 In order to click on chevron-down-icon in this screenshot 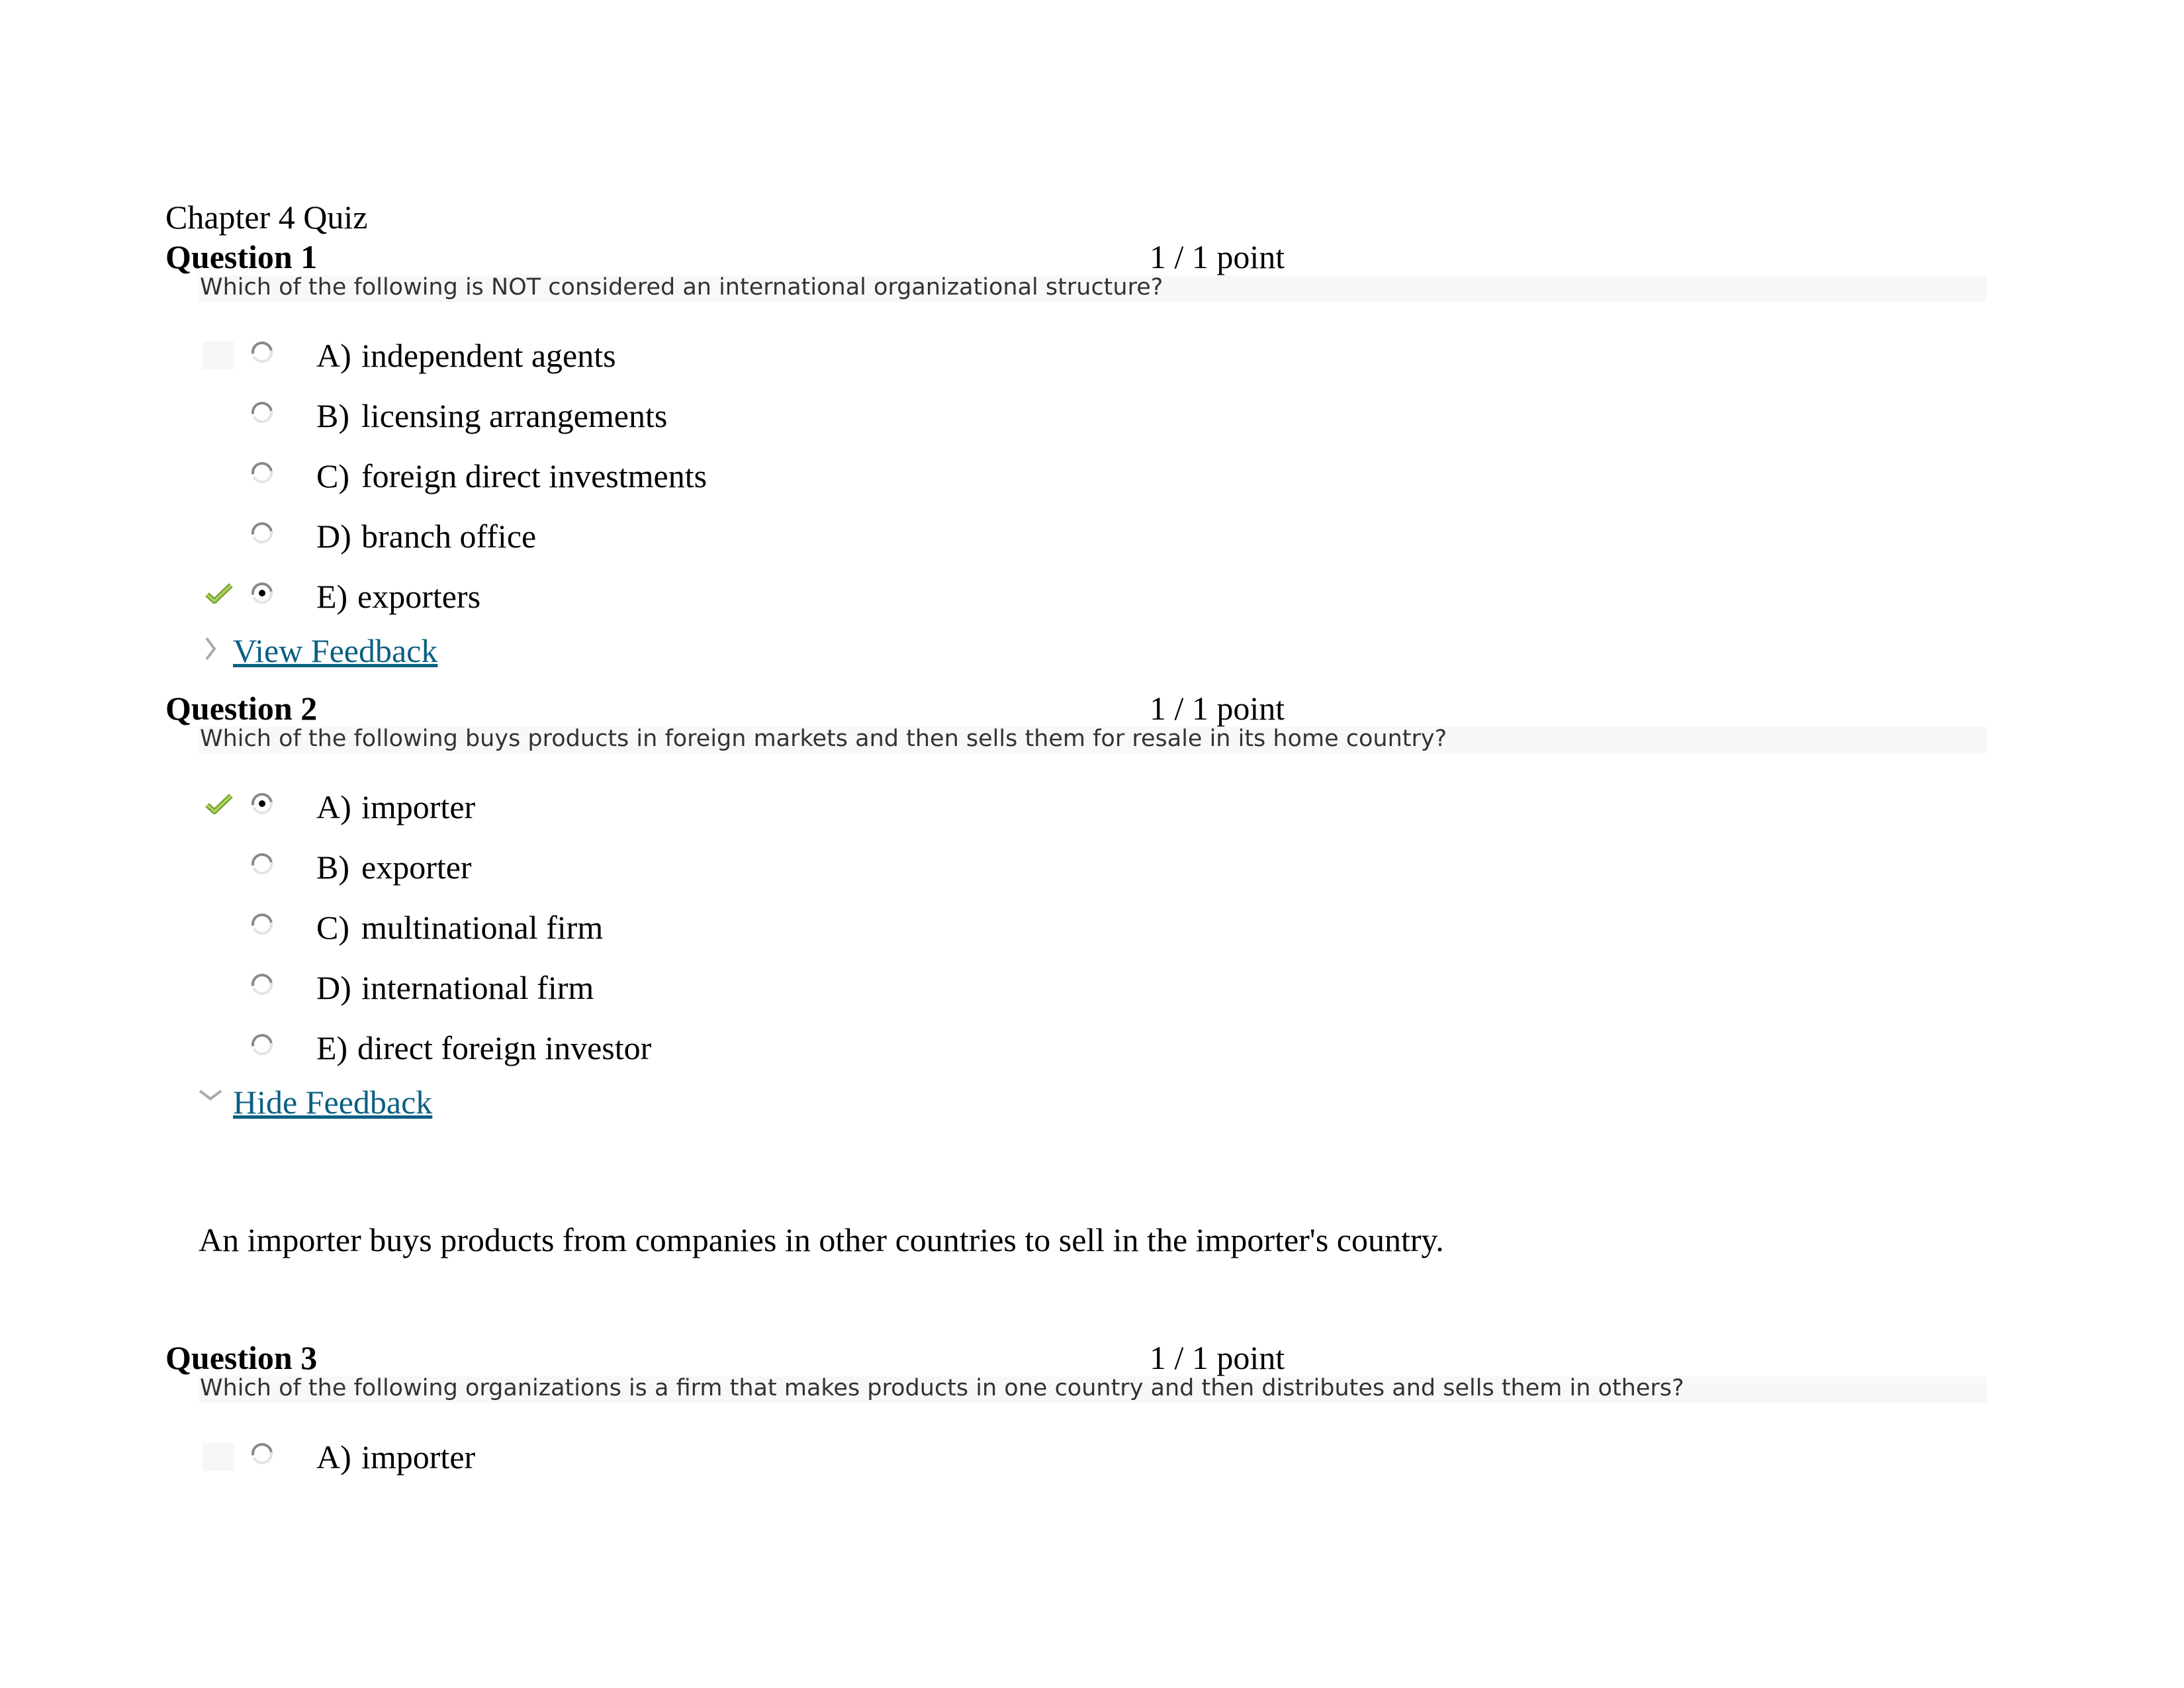, I will do `click(212, 1102)`.